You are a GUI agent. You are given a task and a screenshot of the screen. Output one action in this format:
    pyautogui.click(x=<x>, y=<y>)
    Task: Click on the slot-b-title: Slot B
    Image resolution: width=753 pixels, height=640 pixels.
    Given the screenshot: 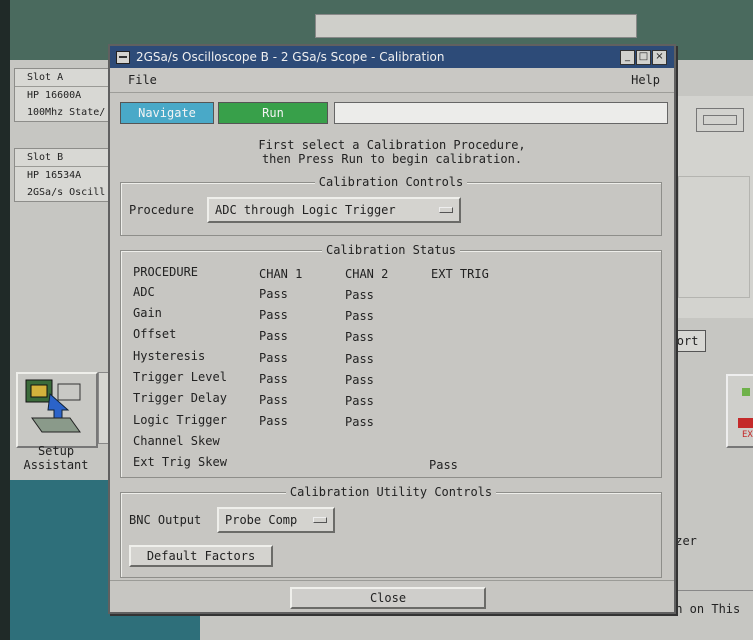 What is the action you would take?
    pyautogui.click(x=65, y=158)
    